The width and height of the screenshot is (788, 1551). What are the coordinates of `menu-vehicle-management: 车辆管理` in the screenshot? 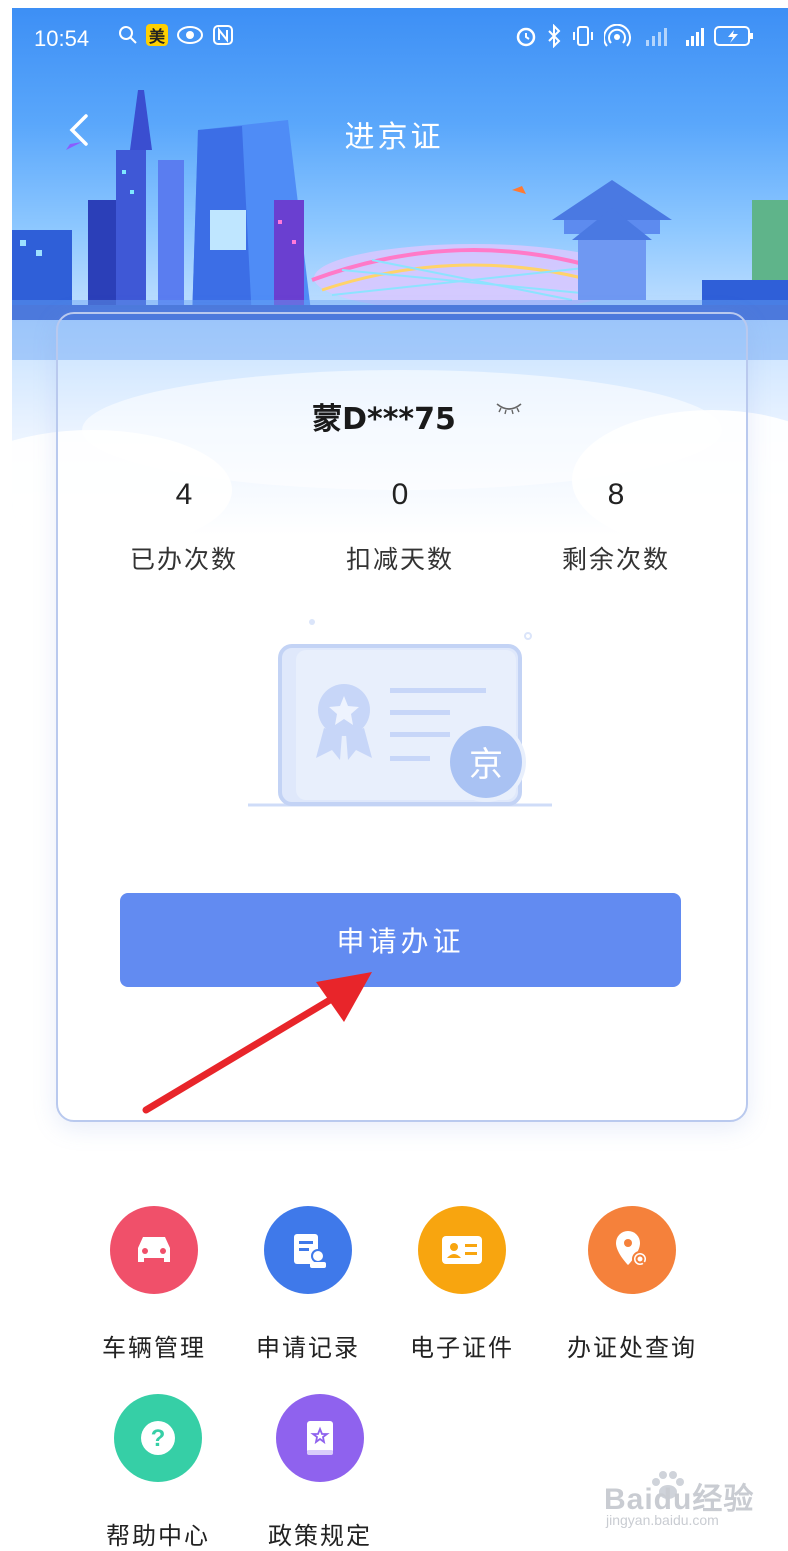 It's located at (154, 1284).